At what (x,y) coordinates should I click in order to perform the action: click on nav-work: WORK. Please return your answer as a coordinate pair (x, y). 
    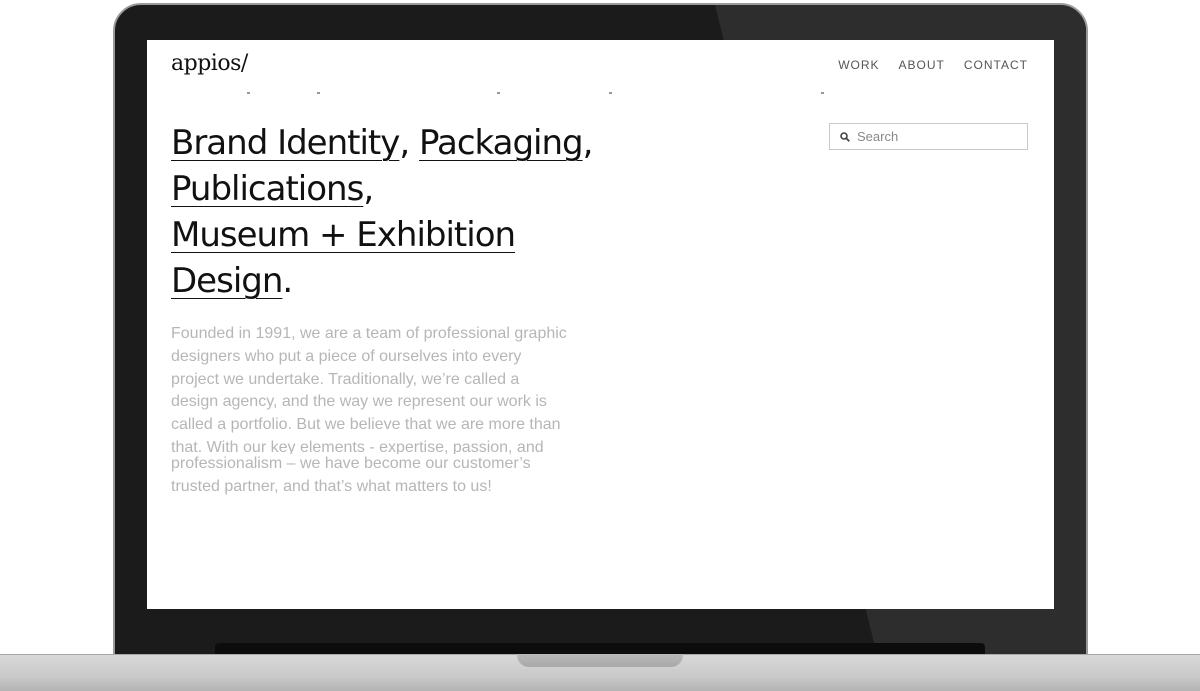
    Looking at the image, I should click on (858, 65).